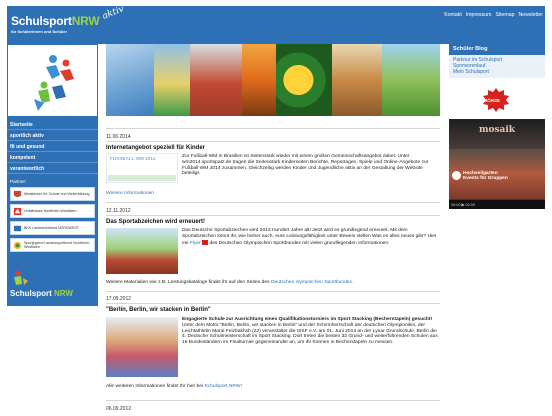 This screenshot has height=416, width=552. Describe the element at coordinates (17, 211) in the screenshot. I see `unfallkasse-icon` at that location.